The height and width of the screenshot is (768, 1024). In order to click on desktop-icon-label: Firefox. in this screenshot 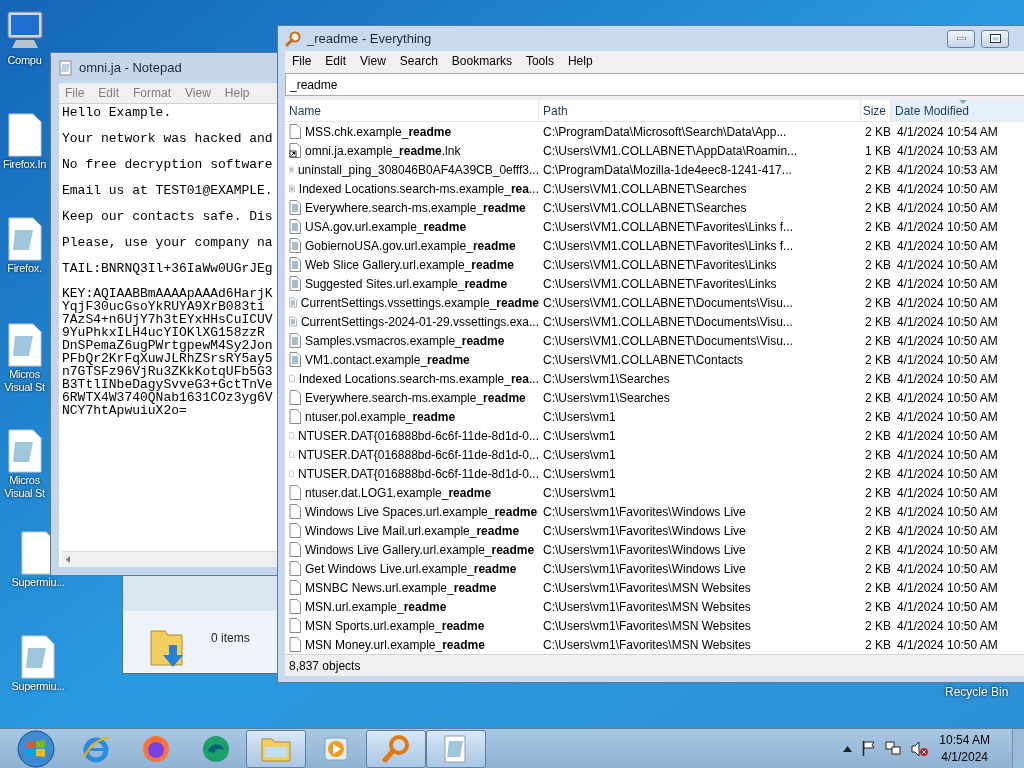, I will do `click(24, 268)`.